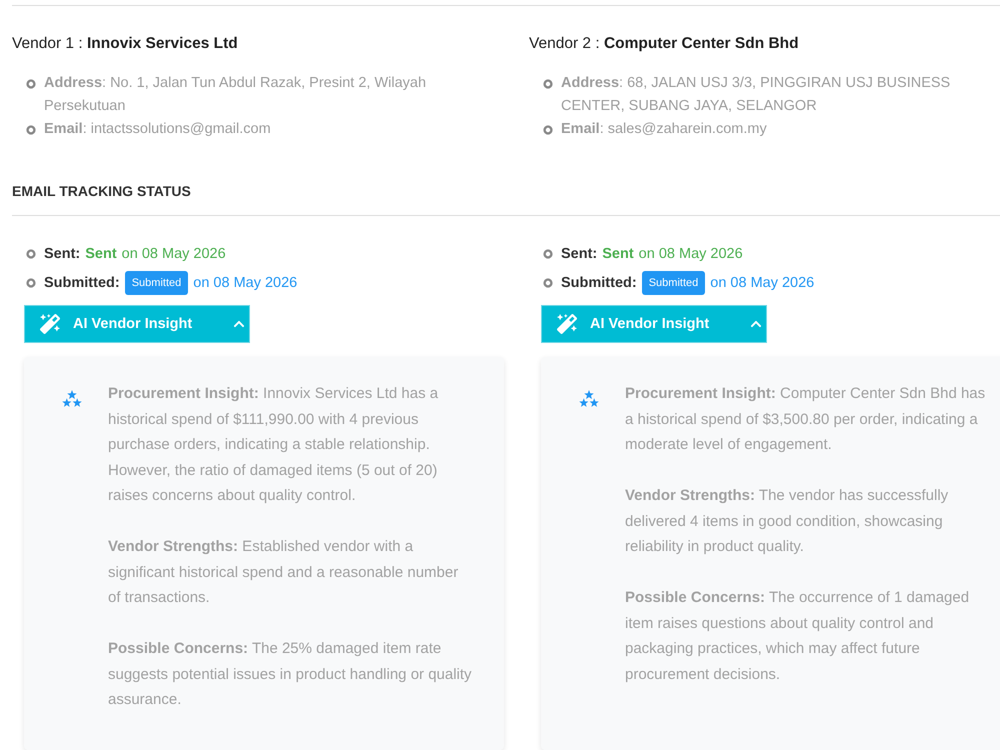 The image size is (1000, 750). Describe the element at coordinates (664, 129) in the screenshot. I see `detail-text: Email: sales@zaharein.com.my` at that location.